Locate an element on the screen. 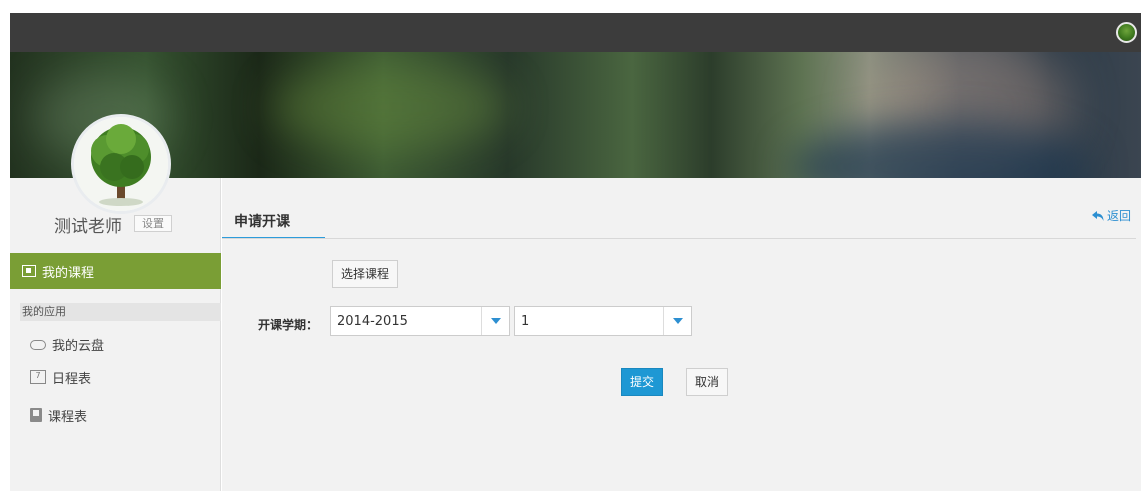 Image resolution: width=1141 pixels, height=491 pixels. sidebar-item-cloud-drive: 我的云盘 is located at coordinates (115, 344).